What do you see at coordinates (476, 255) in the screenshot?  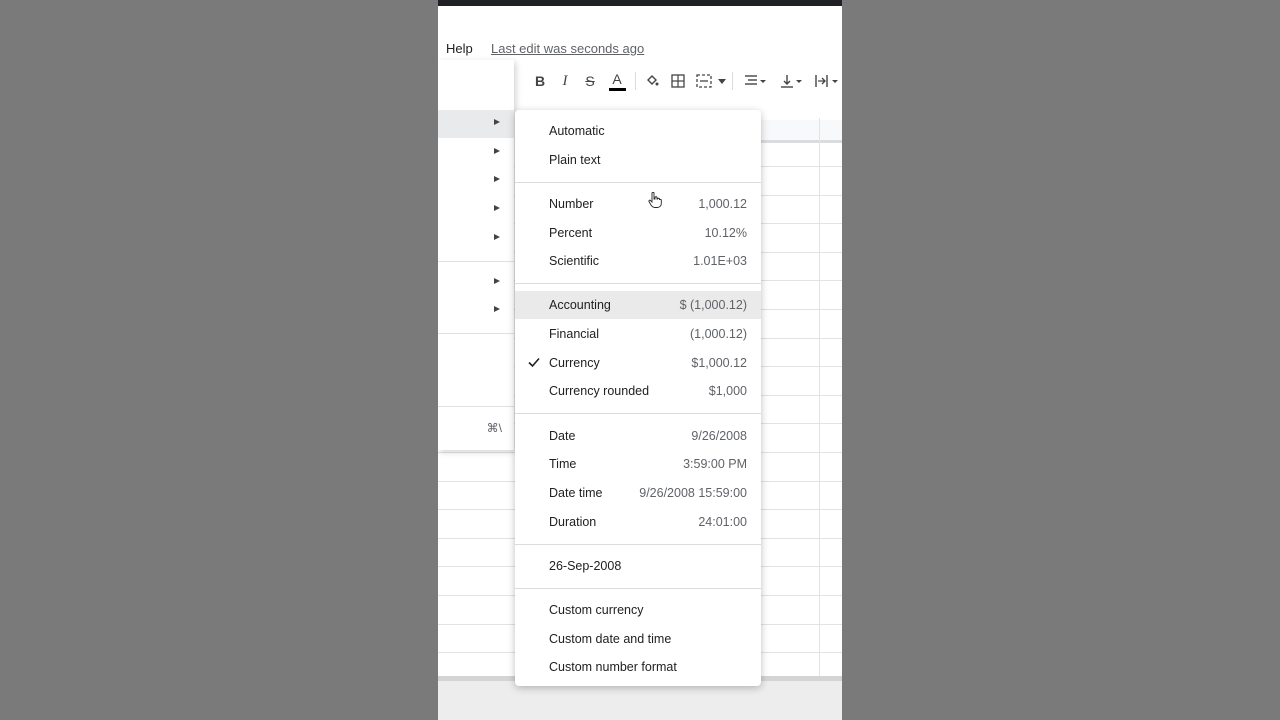 I see `format-menu: ⌘\` at bounding box center [476, 255].